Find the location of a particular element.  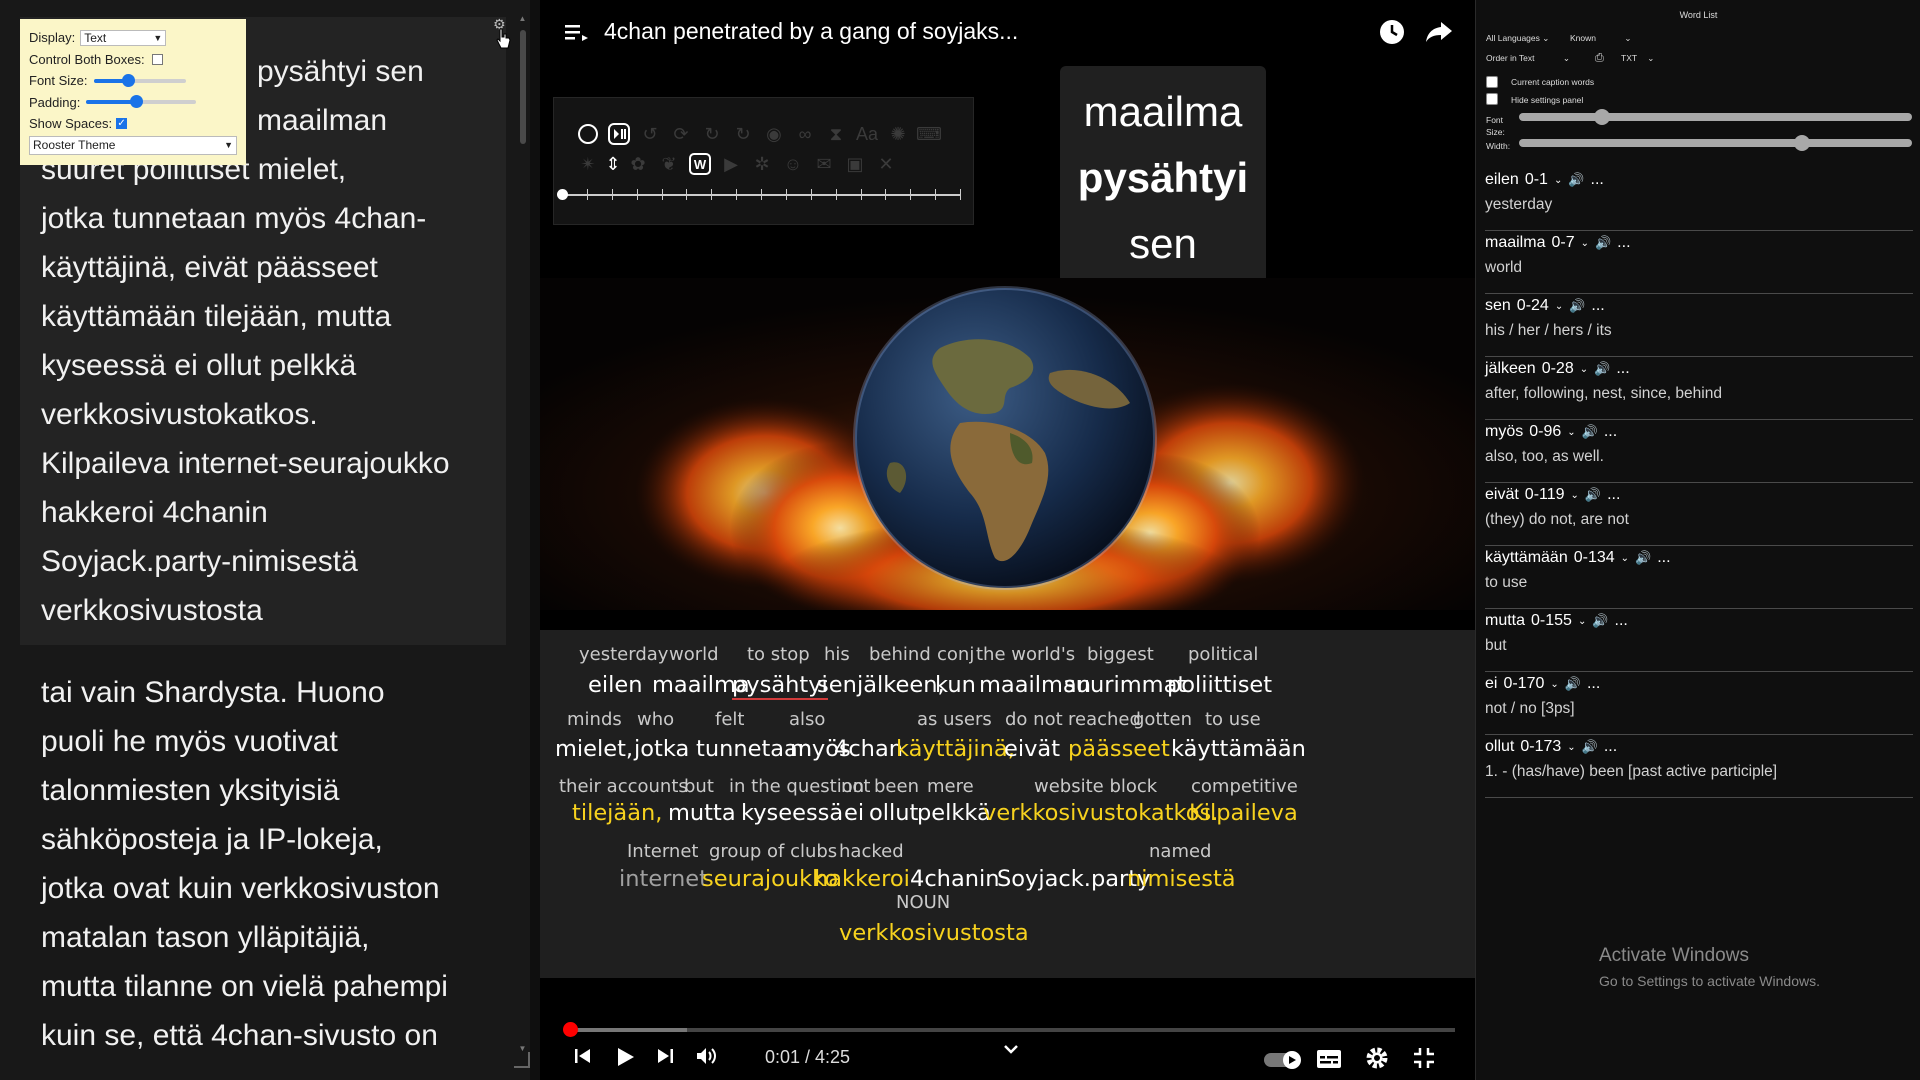

toolbar-slider is located at coordinates (761, 194).